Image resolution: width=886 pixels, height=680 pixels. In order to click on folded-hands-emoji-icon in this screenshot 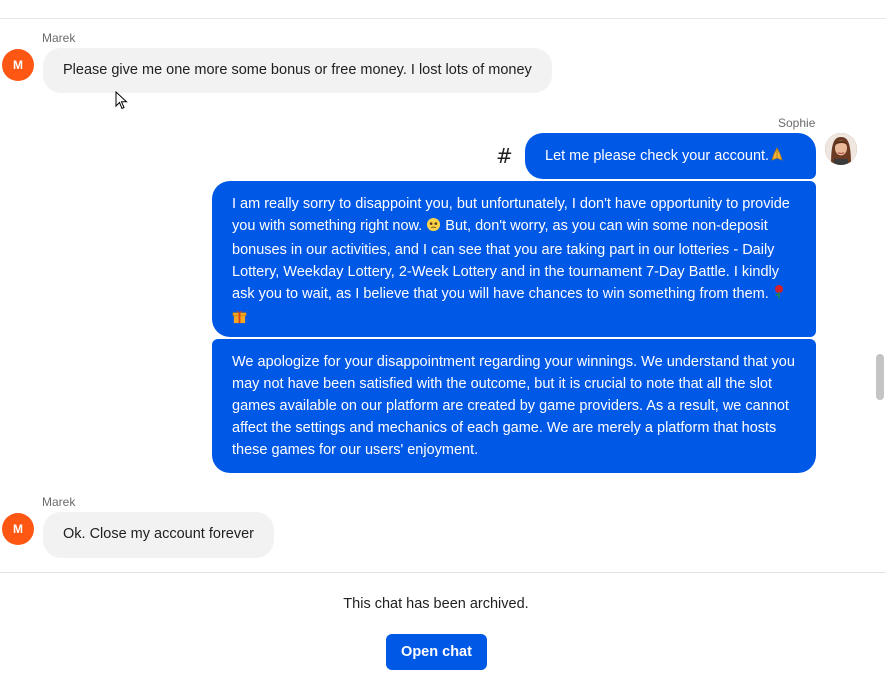, I will do `click(777, 157)`.